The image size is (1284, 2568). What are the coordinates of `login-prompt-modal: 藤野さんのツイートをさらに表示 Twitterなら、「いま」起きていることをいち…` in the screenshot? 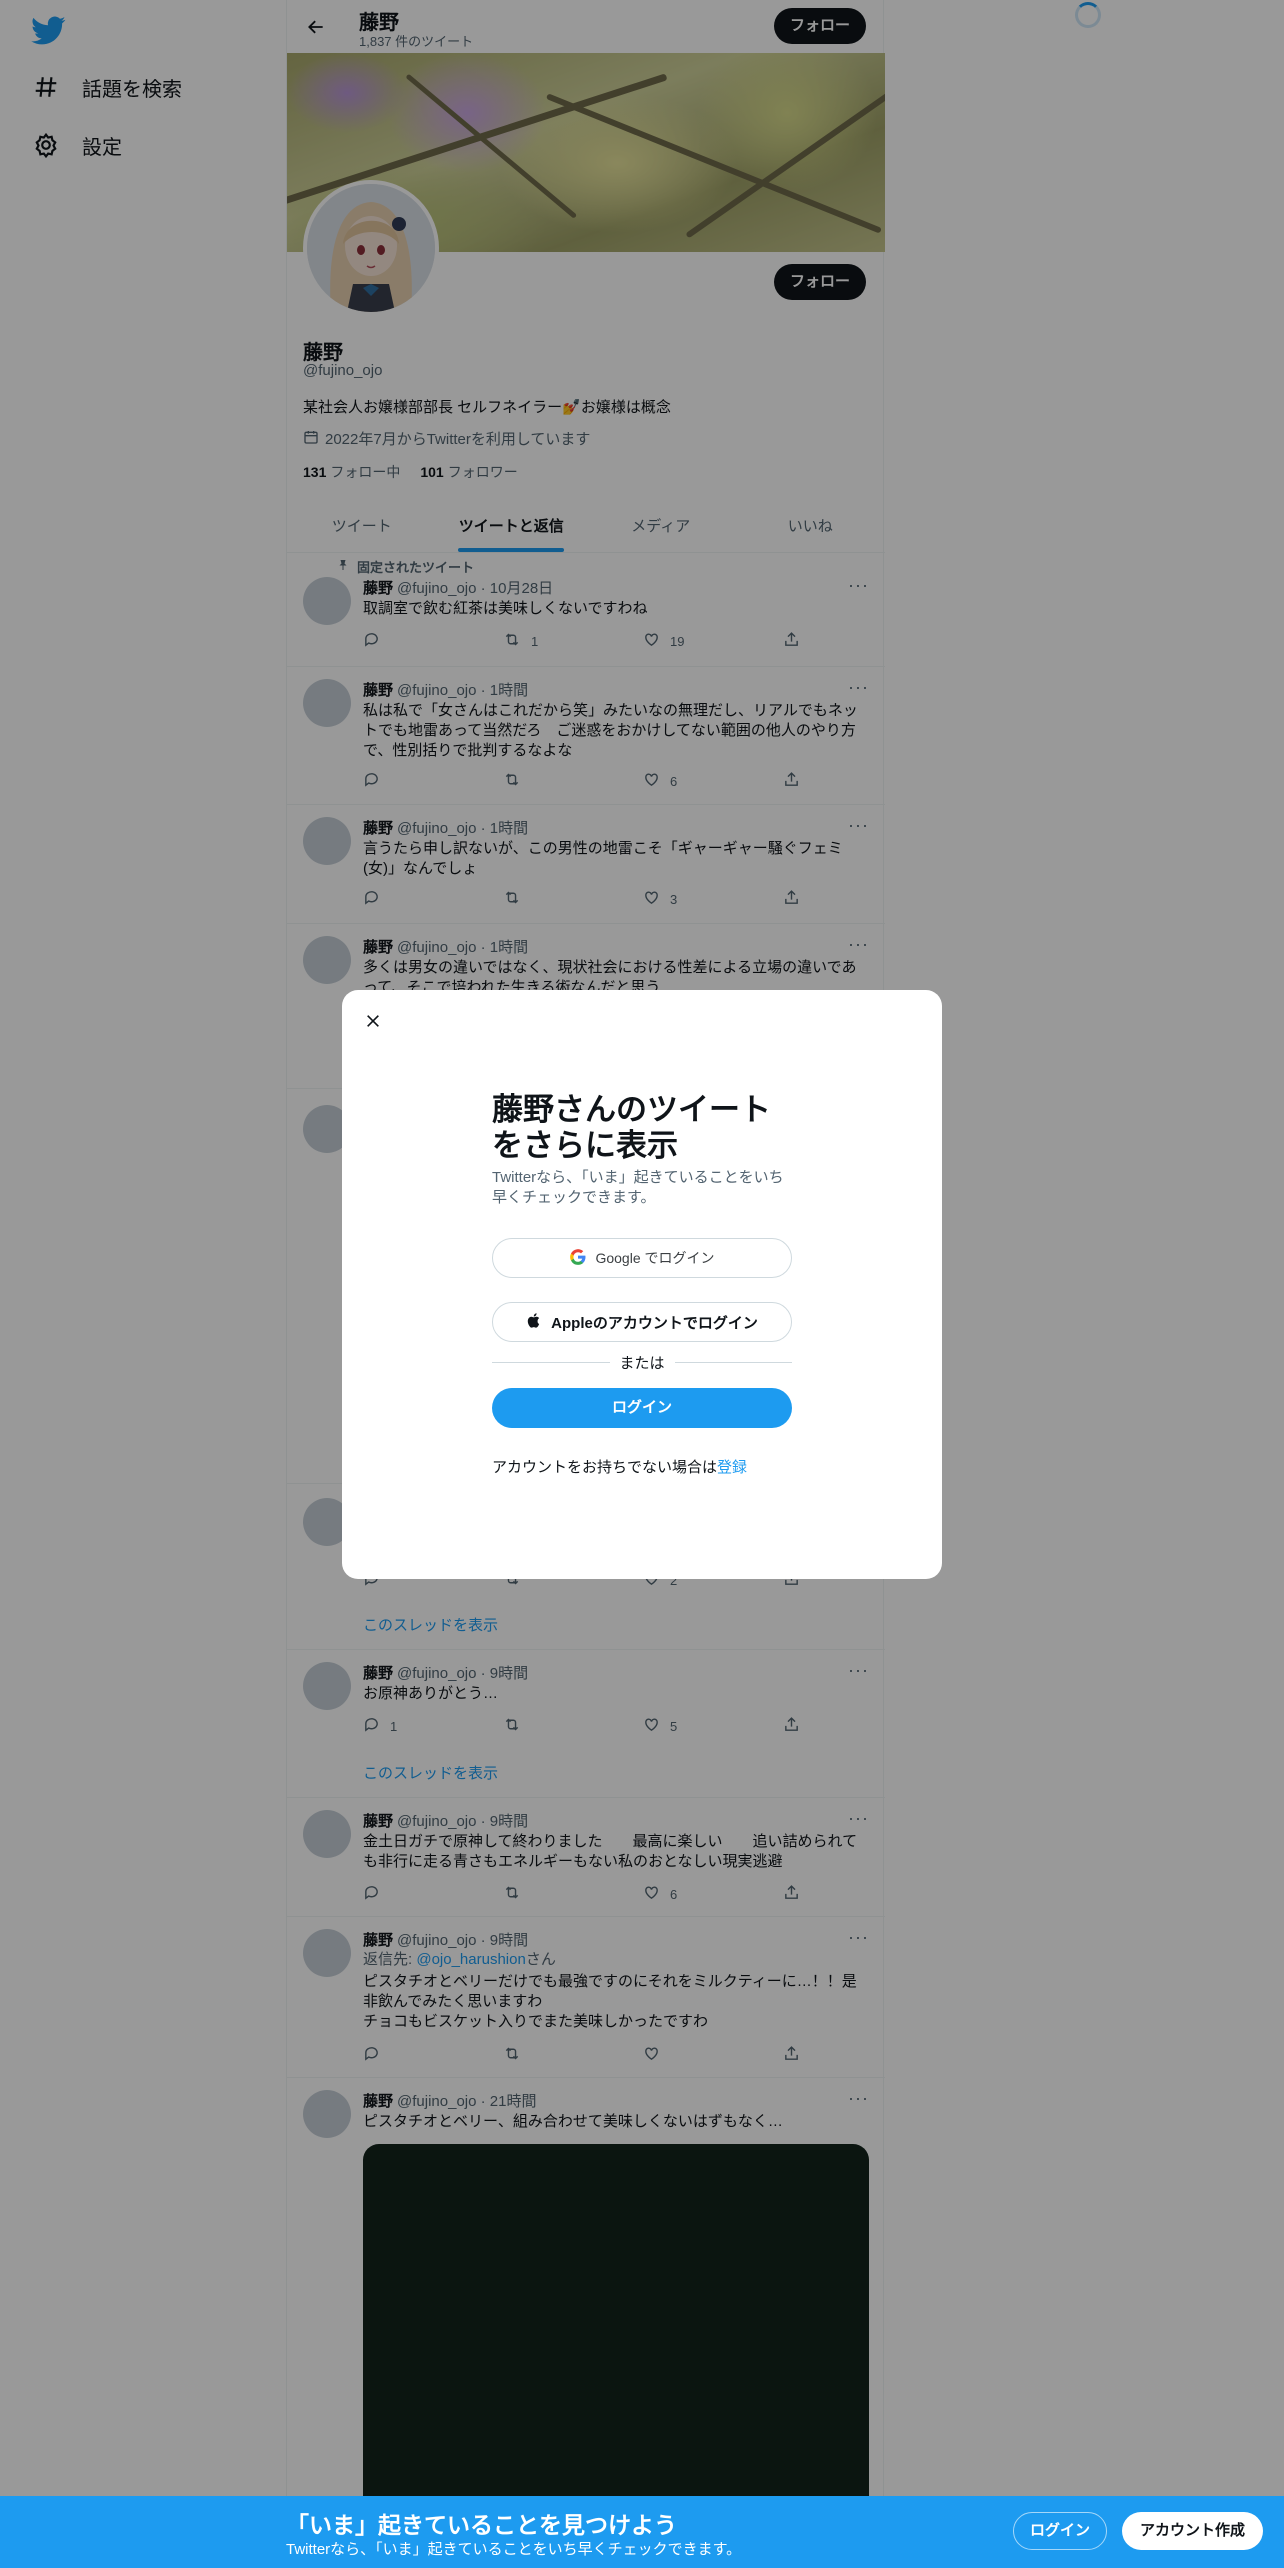 It's located at (642, 1284).